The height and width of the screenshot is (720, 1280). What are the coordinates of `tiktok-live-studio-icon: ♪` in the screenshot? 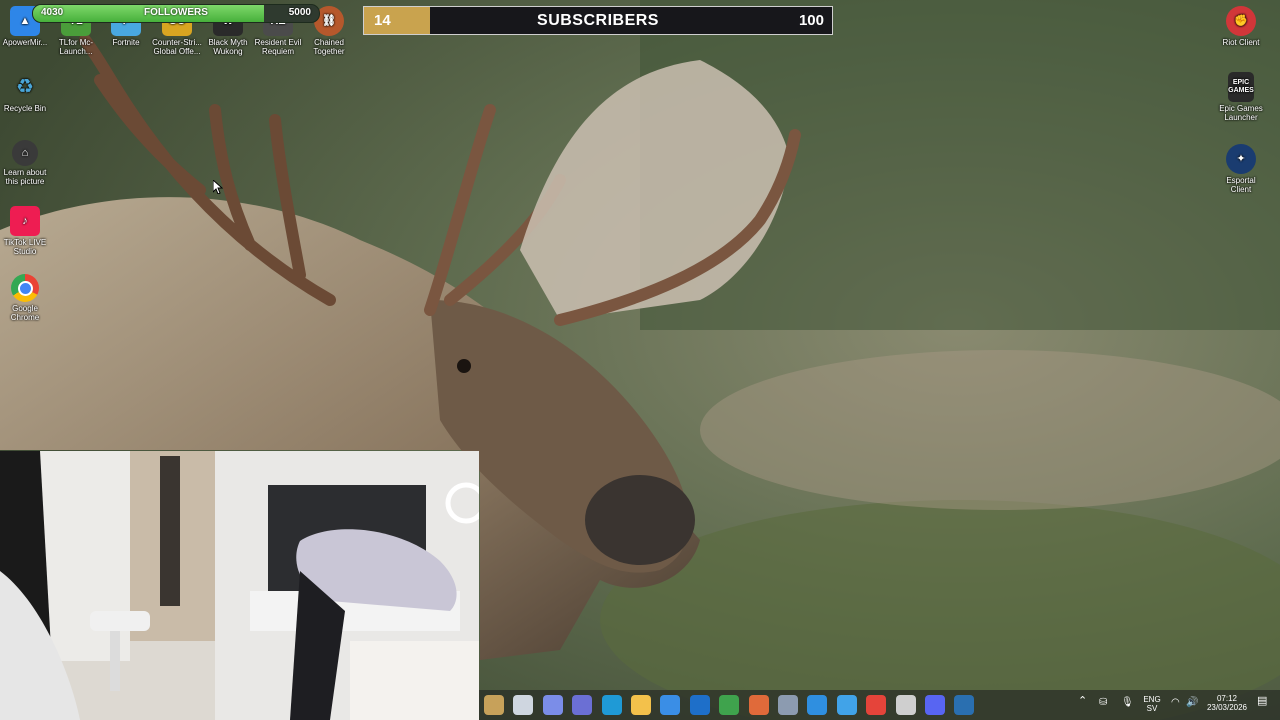 It's located at (25, 221).